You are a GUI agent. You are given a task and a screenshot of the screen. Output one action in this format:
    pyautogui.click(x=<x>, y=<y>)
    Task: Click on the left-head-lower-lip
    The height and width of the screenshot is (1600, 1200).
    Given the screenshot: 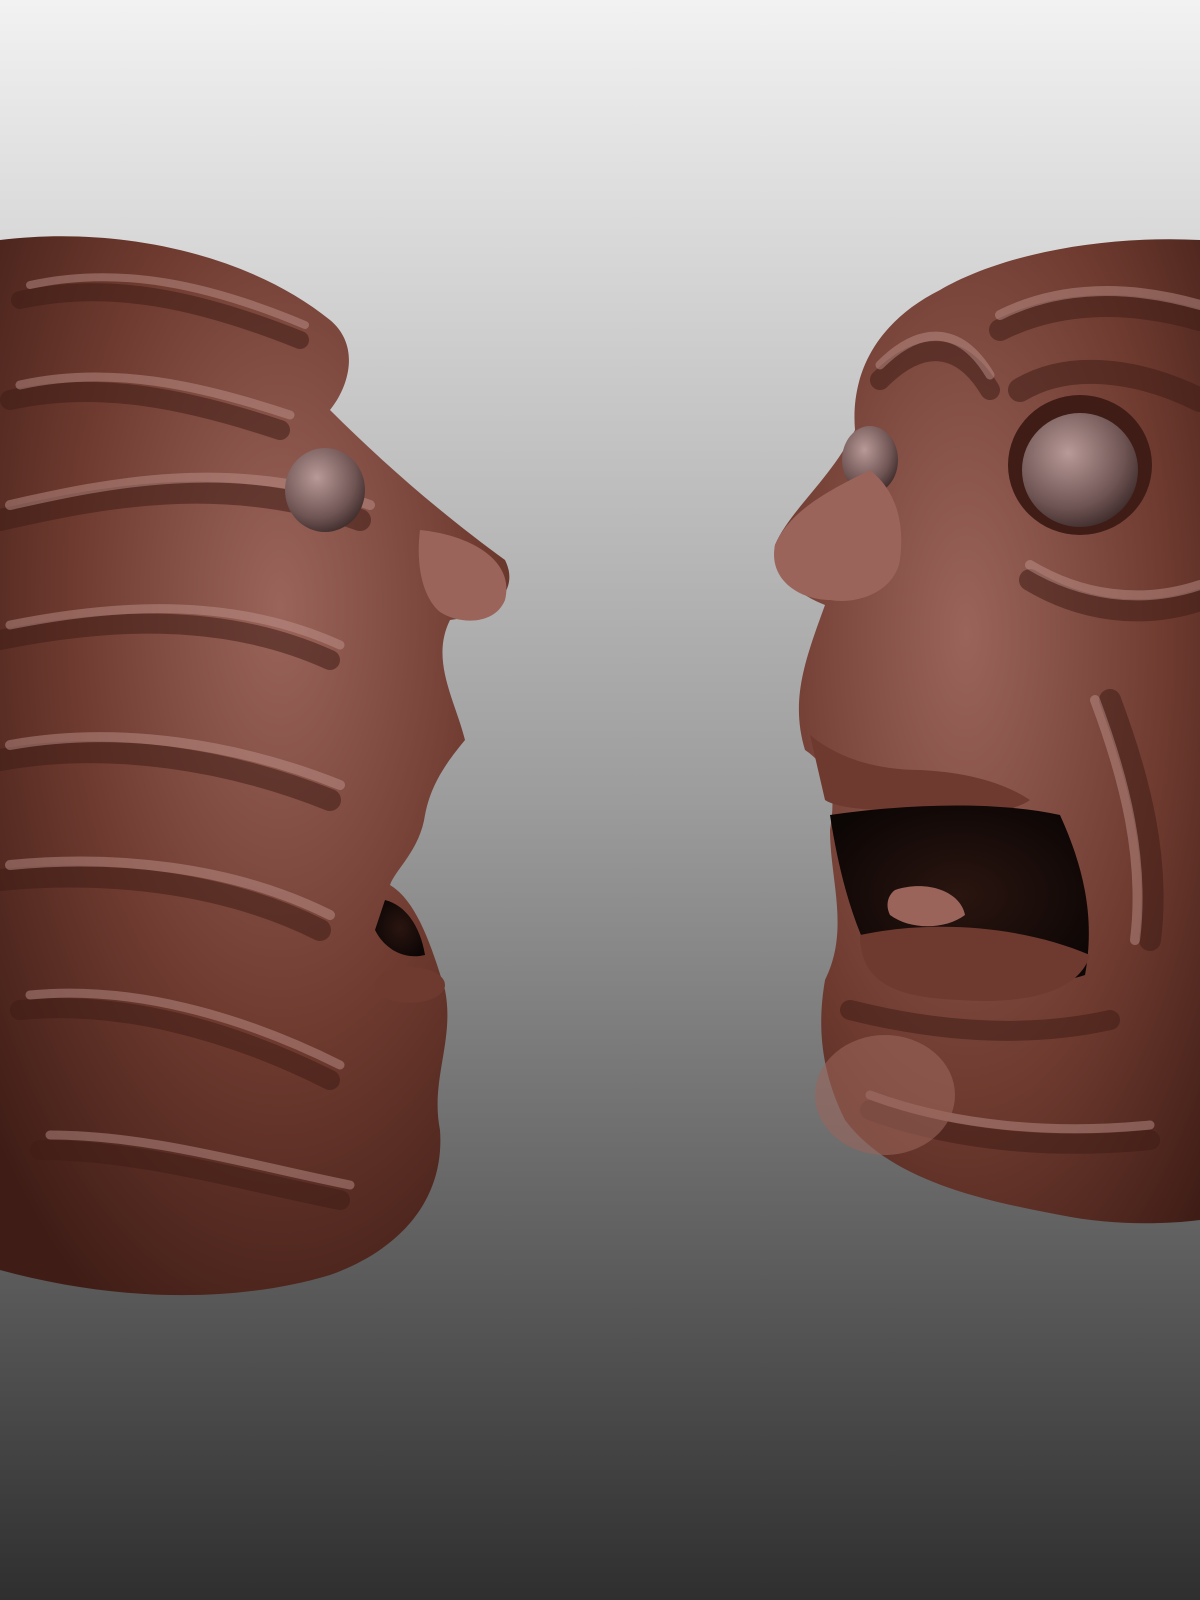 What is the action you would take?
    pyautogui.click(x=410, y=985)
    